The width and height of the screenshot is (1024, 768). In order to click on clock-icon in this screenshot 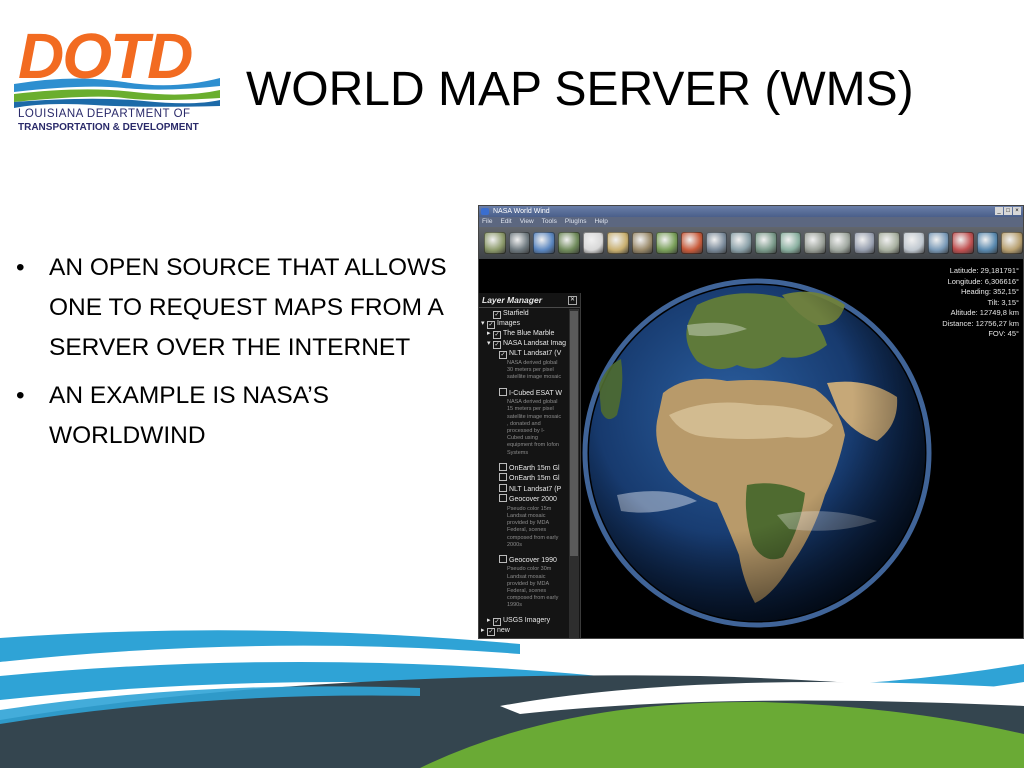, I will do `click(593, 243)`.